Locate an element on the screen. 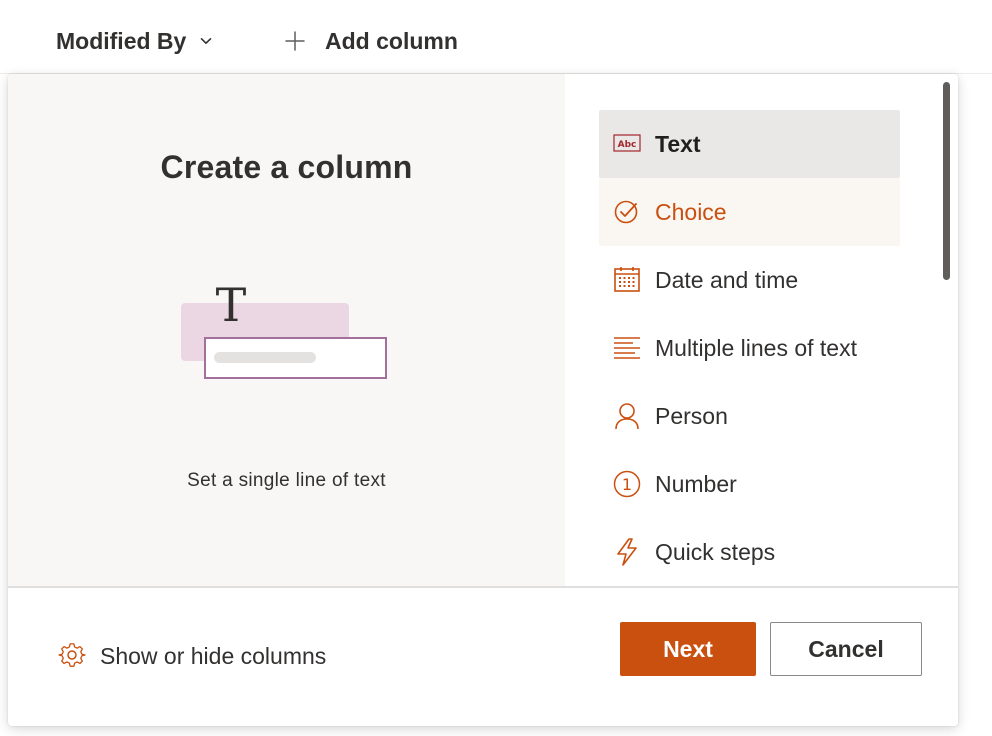 This screenshot has width=992, height=736. column-type-quick-steps: Quick steps is located at coordinates (749, 552).